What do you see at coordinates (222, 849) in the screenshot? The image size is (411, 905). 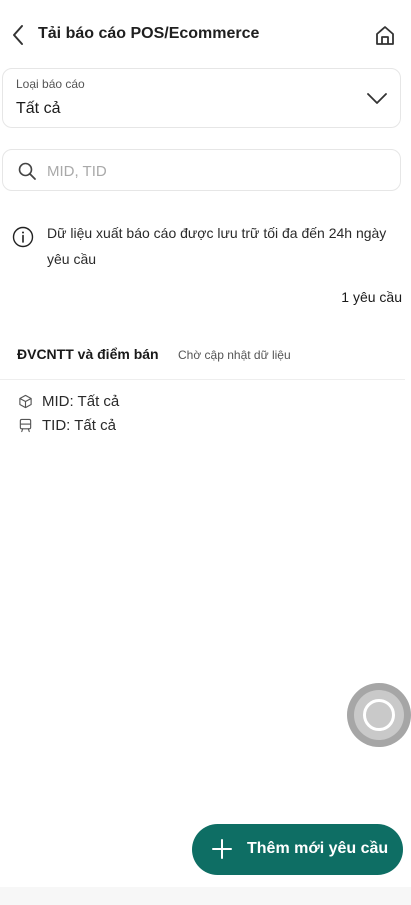 I see `plus-icon` at bounding box center [222, 849].